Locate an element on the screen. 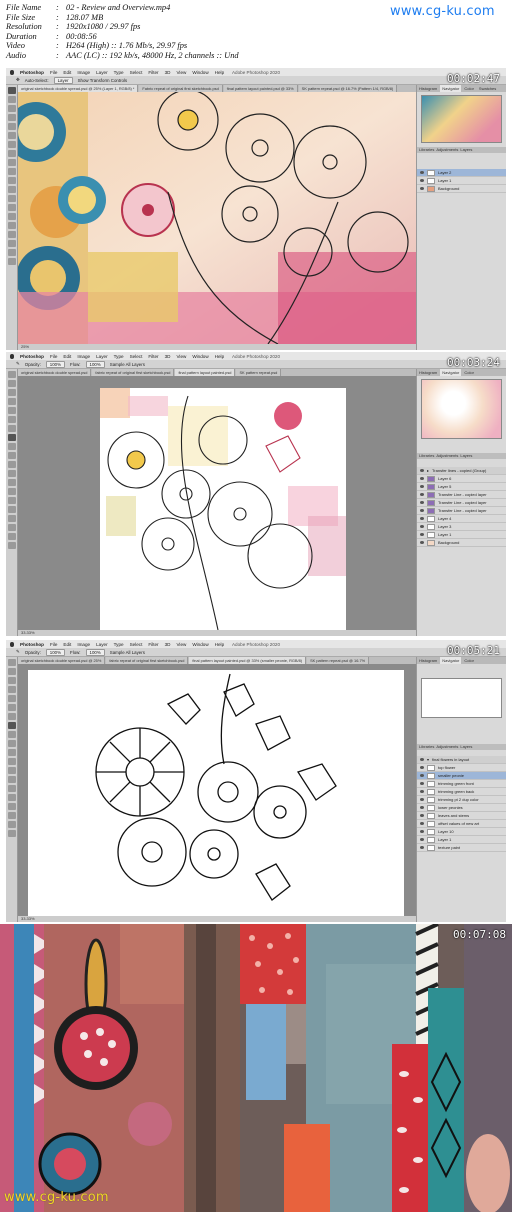 The height and width of the screenshot is (1212, 512). layer-row: leaves and stems is located at coordinates (461, 816).